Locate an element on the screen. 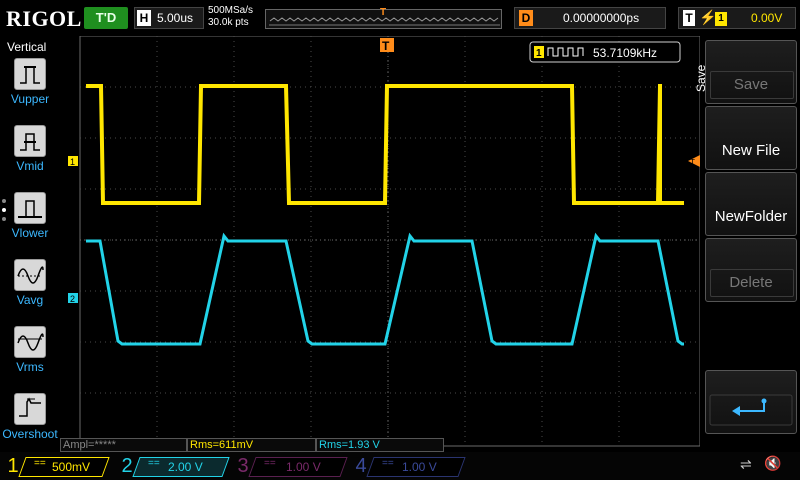  overshoot-icon is located at coordinates (30, 409).